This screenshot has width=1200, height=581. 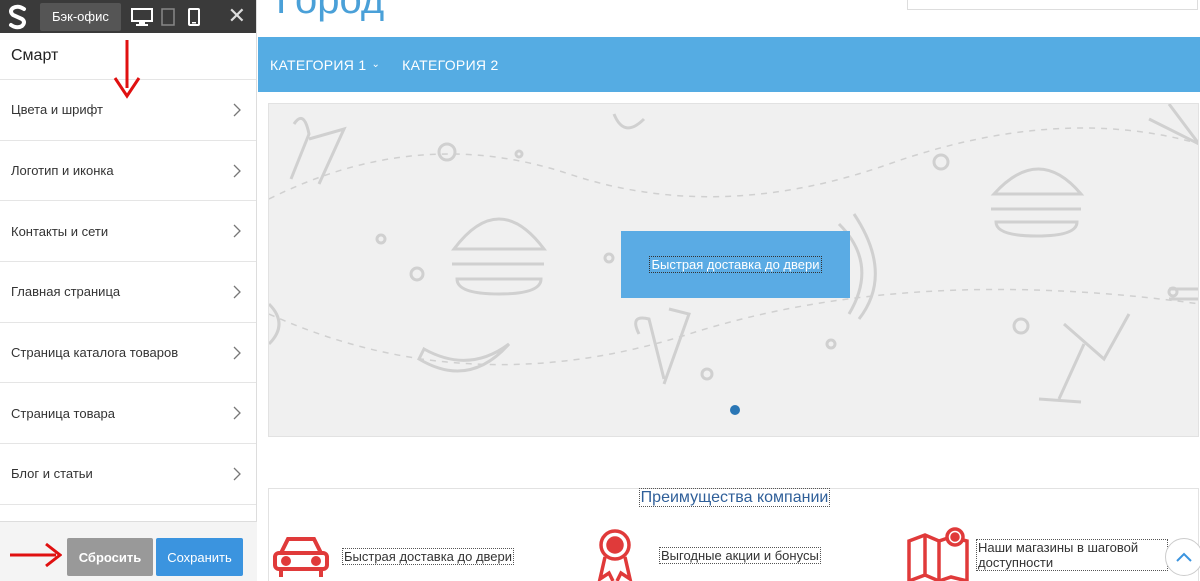 What do you see at coordinates (376, 64) in the screenshot?
I see `chevron-down-icon: ⌄` at bounding box center [376, 64].